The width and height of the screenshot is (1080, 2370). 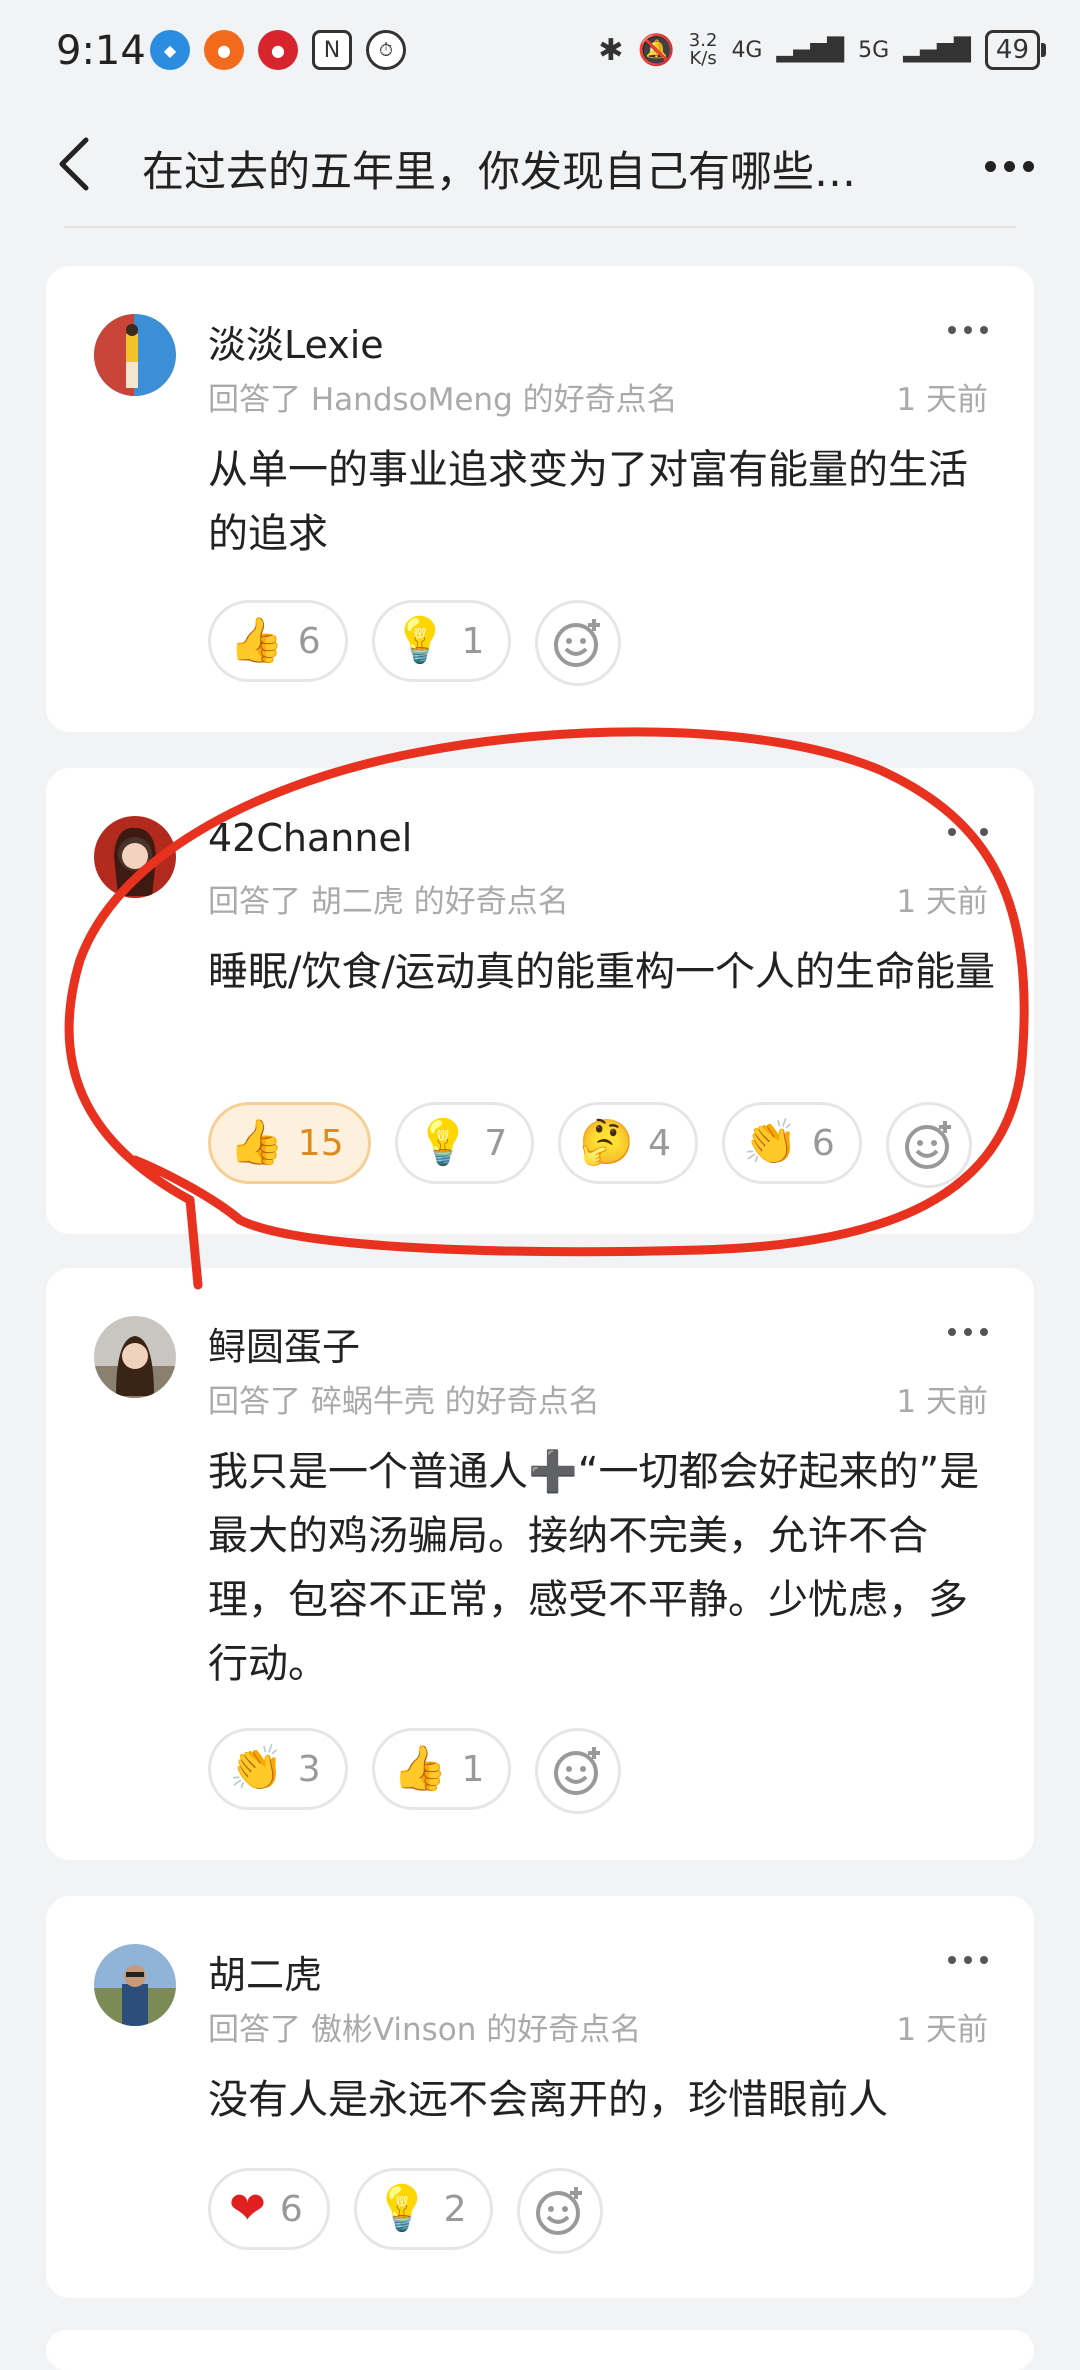 I want to click on reaction-heart: ❤ 6, so click(x=269, y=2209).